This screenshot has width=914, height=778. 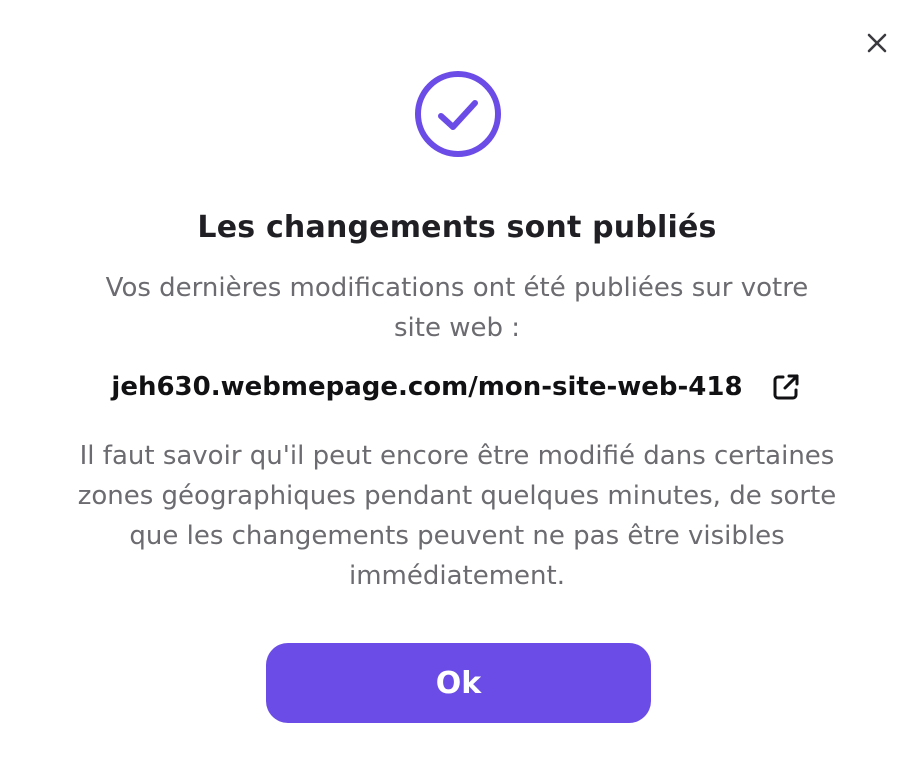 What do you see at coordinates (457, 227) in the screenshot?
I see `dialog-title: Les changements sont publiés` at bounding box center [457, 227].